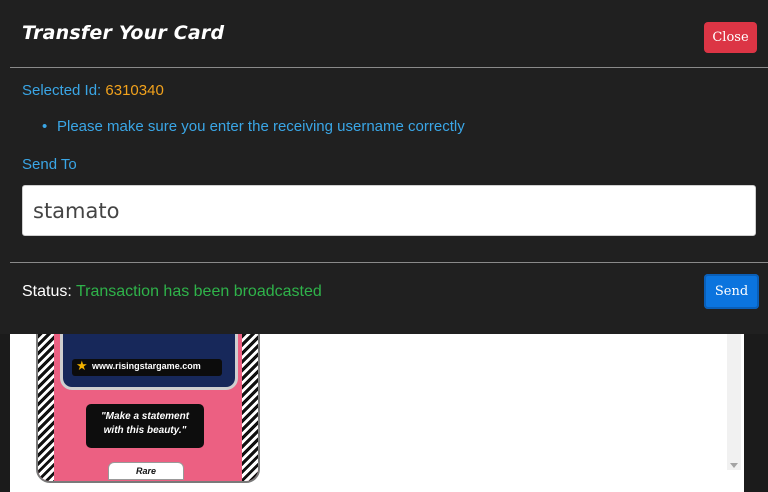  What do you see at coordinates (62, 90) in the screenshot?
I see `selected-id-label: Selected Id:` at bounding box center [62, 90].